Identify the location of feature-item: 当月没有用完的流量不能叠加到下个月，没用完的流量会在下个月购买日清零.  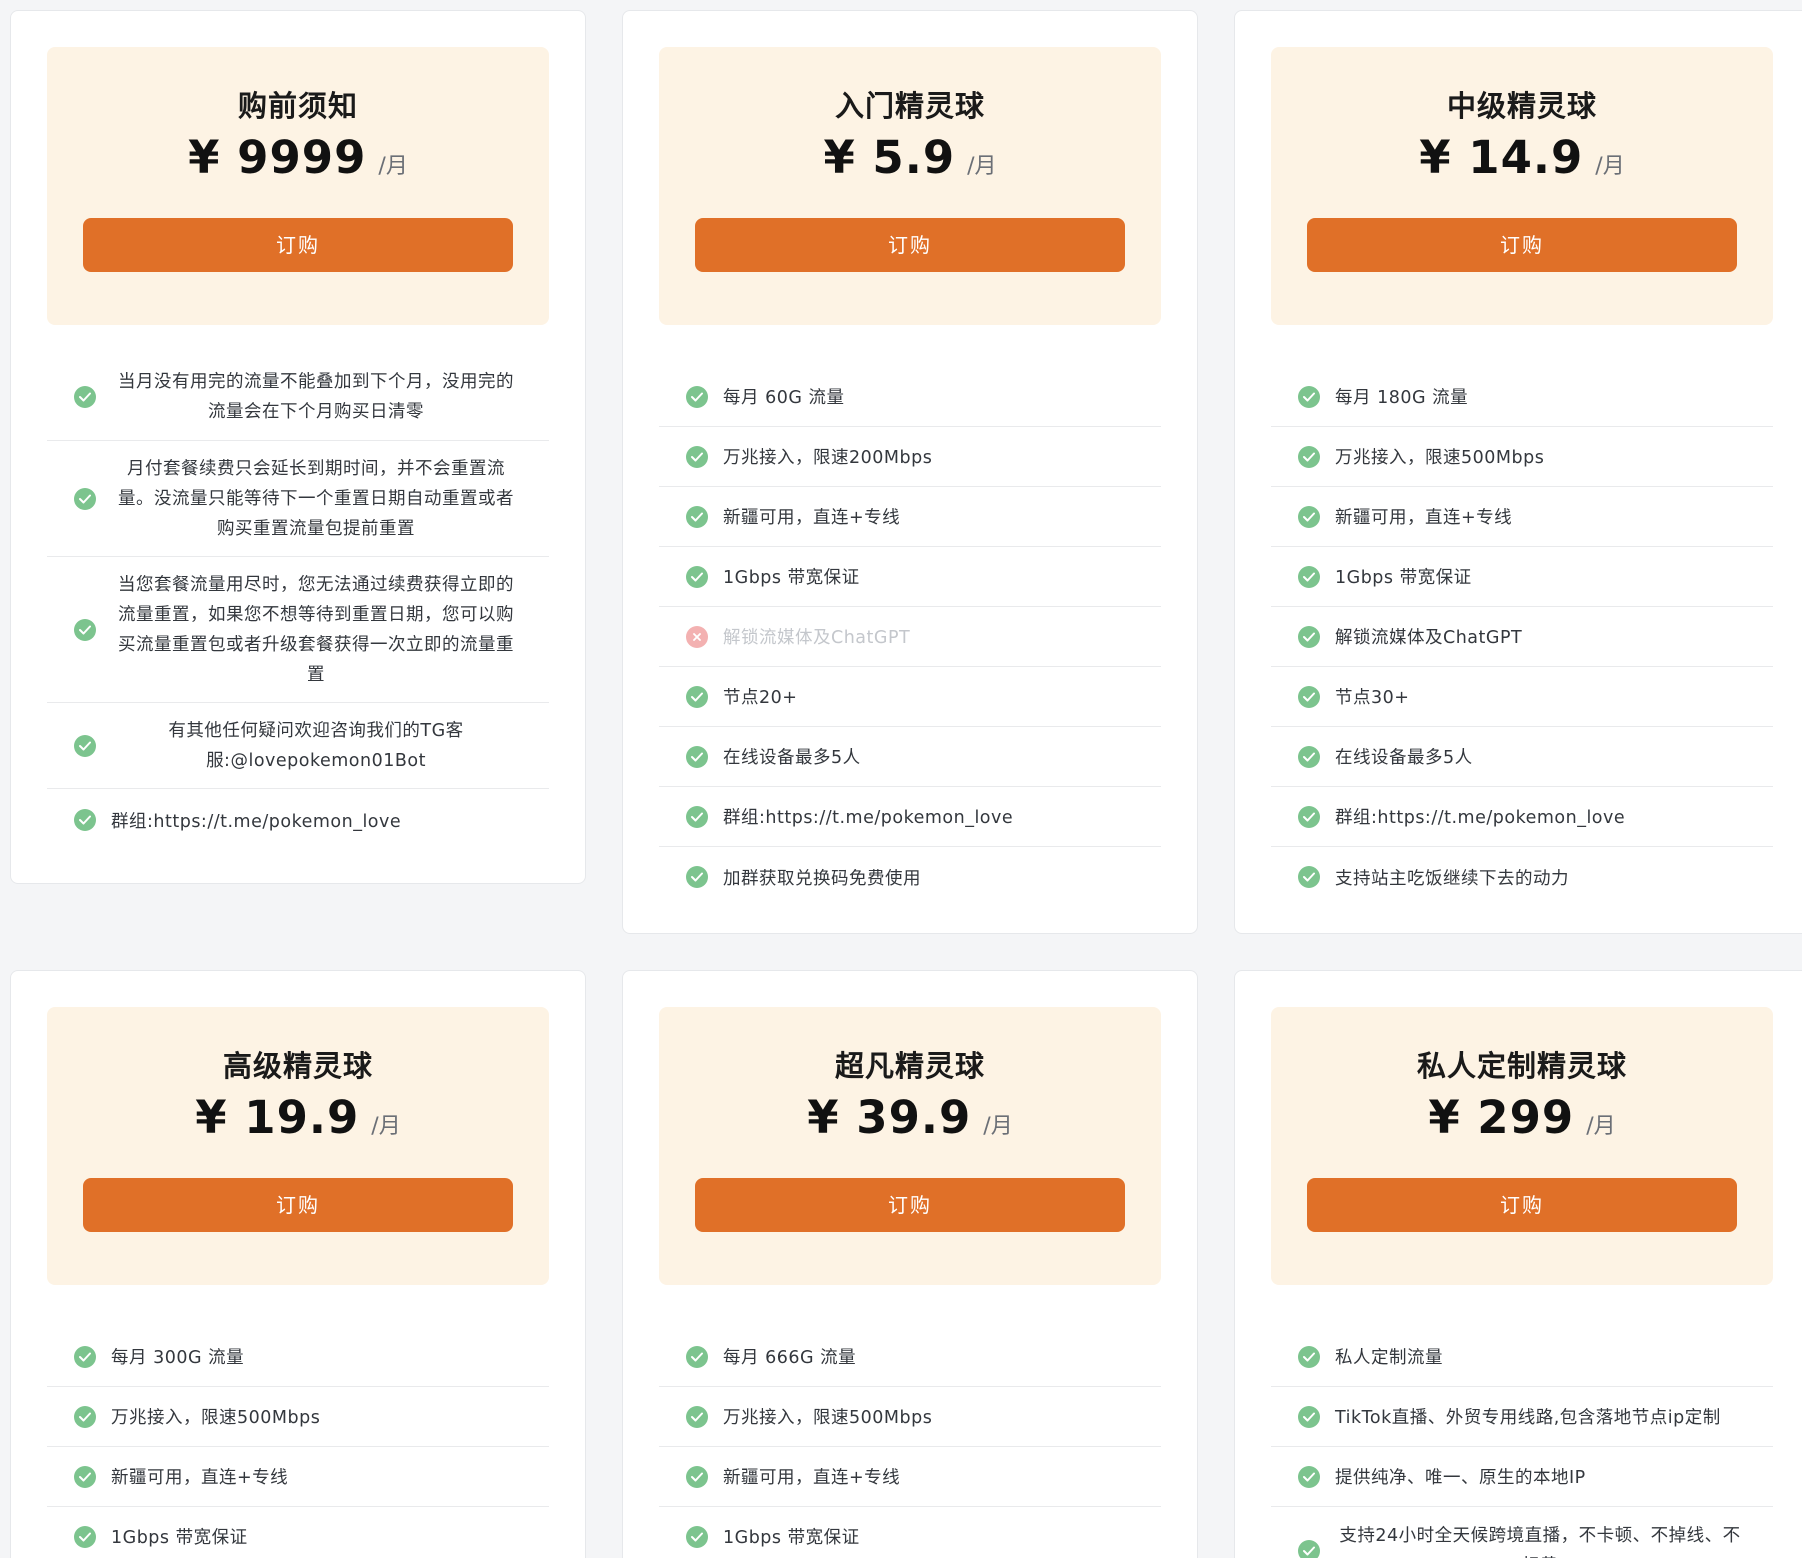
(298, 397).